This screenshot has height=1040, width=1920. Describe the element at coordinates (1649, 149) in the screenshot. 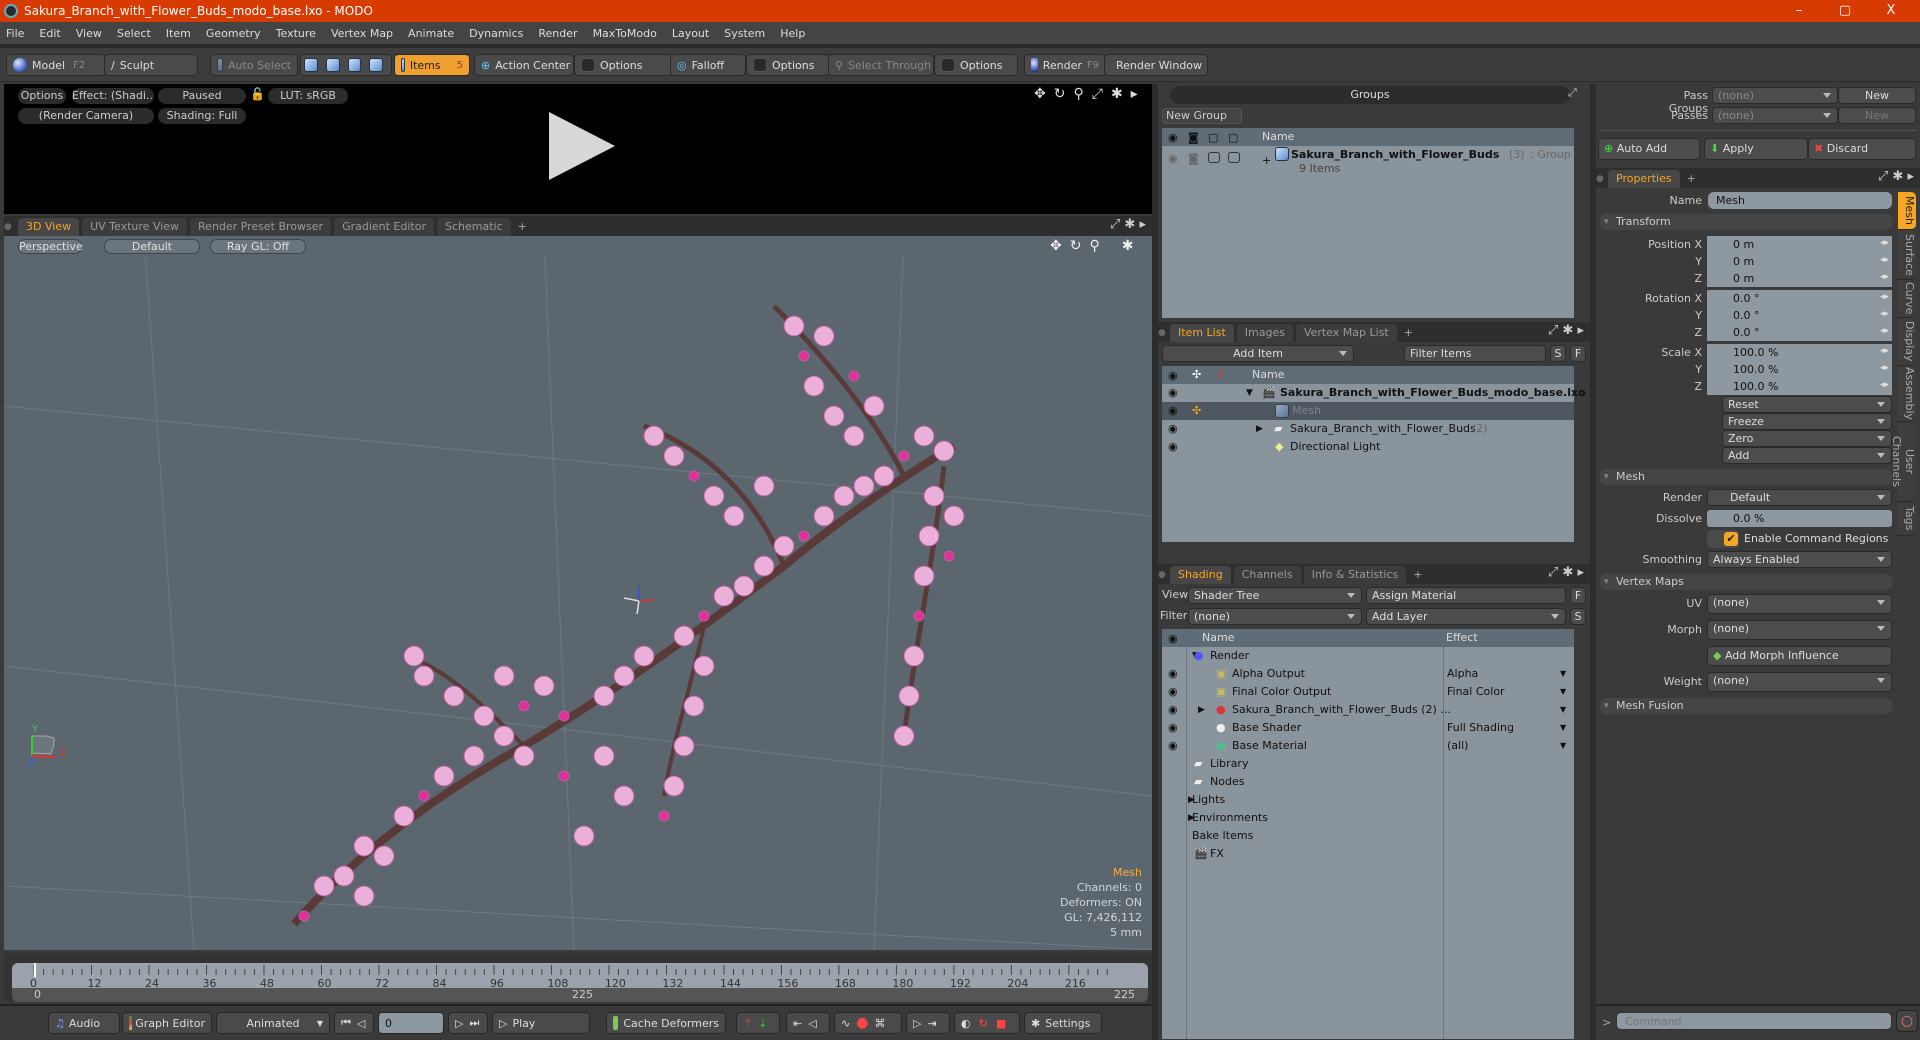

I see `auto-add-button: ⊕ Auto Add` at that location.